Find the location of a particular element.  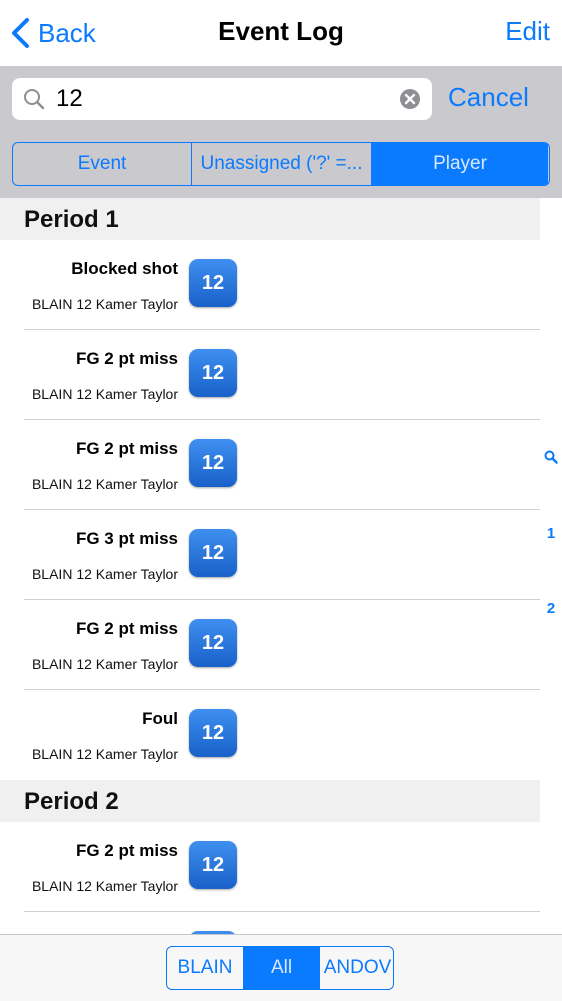

index-item-1: 1 is located at coordinates (551, 533).